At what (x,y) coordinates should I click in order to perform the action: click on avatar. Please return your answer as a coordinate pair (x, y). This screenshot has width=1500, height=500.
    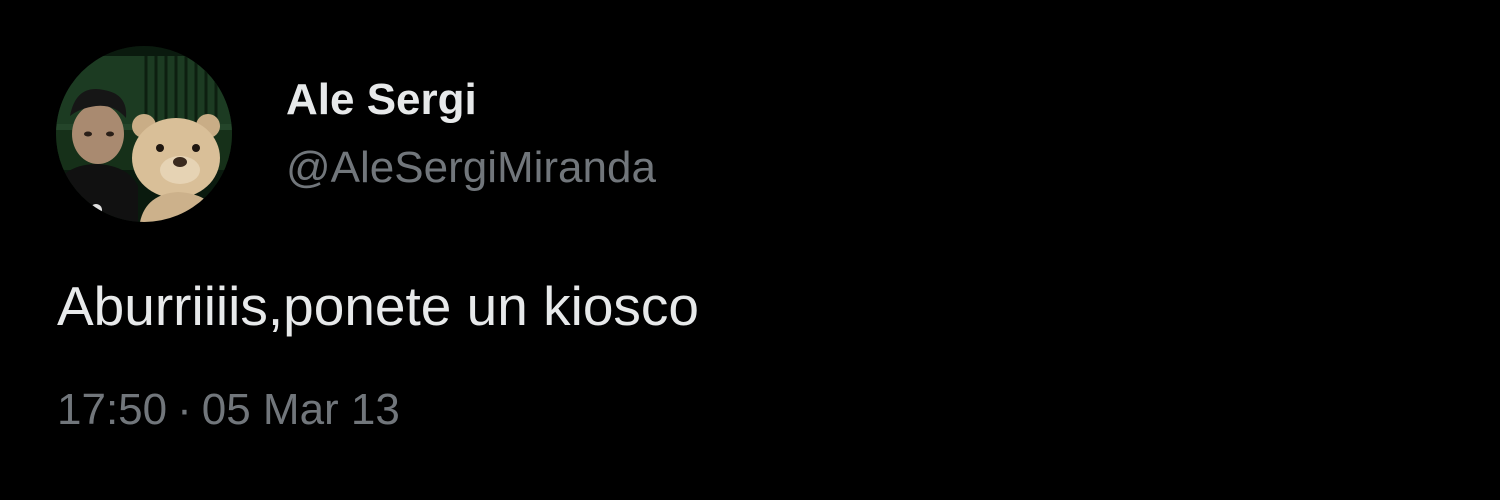
    Looking at the image, I should click on (144, 134).